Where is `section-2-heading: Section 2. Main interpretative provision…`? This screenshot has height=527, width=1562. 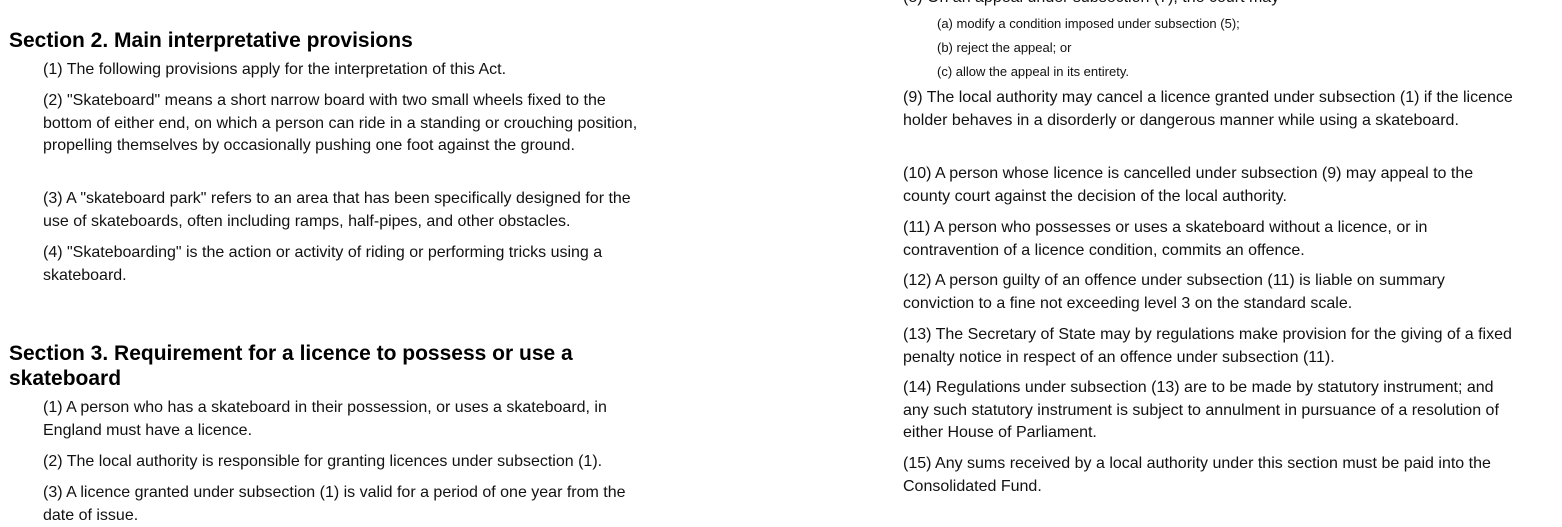 section-2-heading: Section 2. Main interpretative provision… is located at coordinates (211, 40).